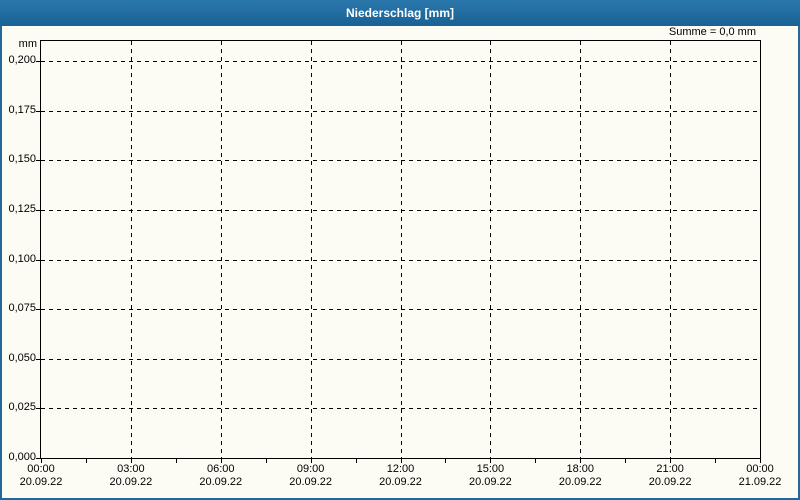 This screenshot has height=500, width=800. I want to click on chart-title: Niederschlag [mm], so click(400, 13).